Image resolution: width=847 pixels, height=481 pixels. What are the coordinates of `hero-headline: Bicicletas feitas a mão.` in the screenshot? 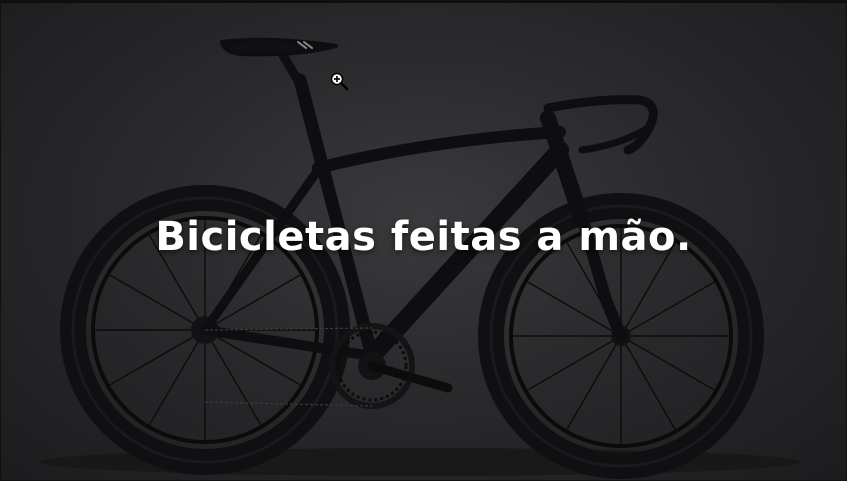 It's located at (423, 237).